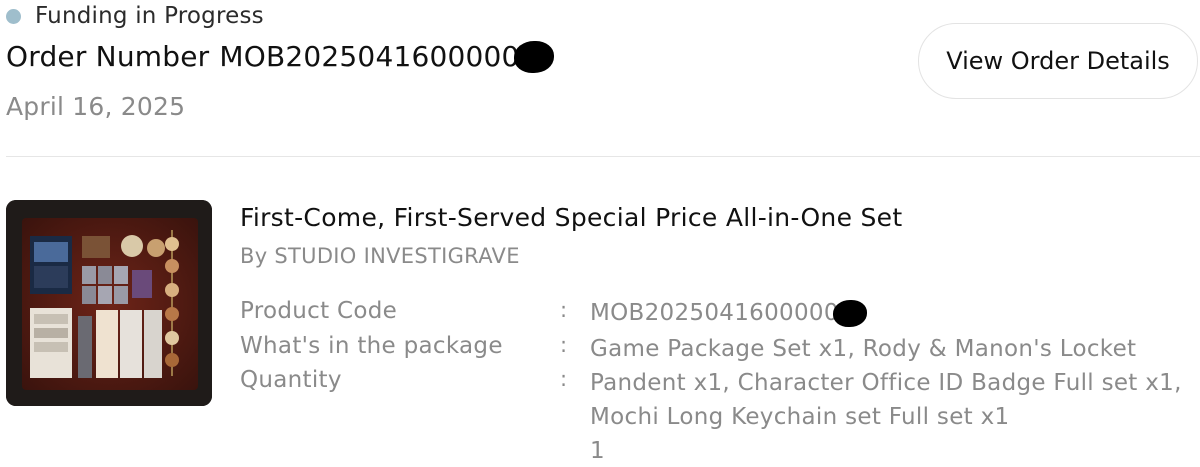 This screenshot has width=1200, height=467. I want to click on spec-label-product-code: Product Code, so click(319, 311).